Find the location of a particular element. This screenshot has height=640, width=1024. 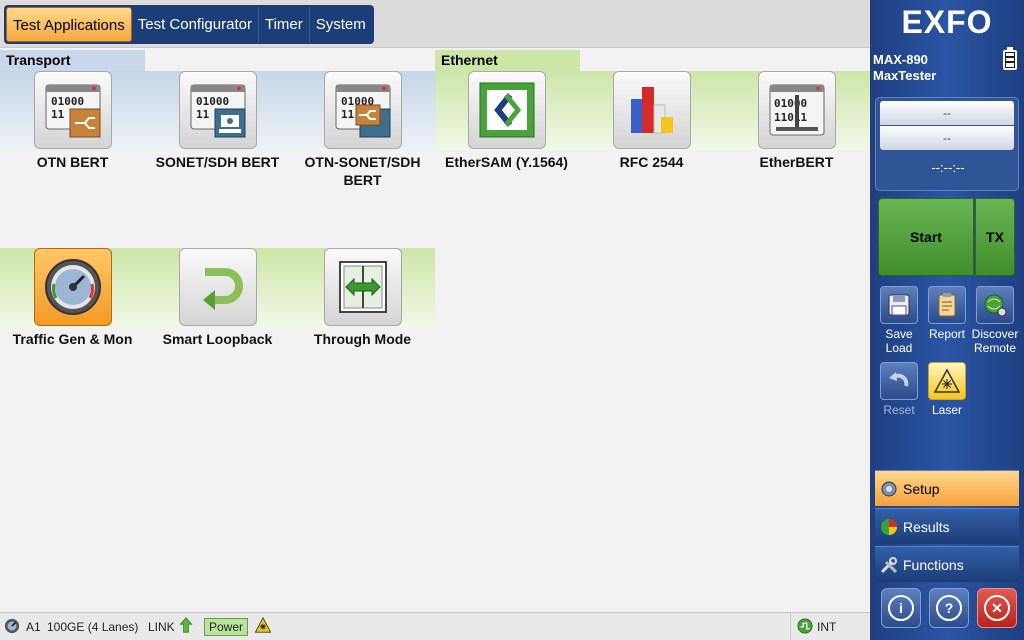

app-through-mode: Through Mode is located at coordinates (362, 298).